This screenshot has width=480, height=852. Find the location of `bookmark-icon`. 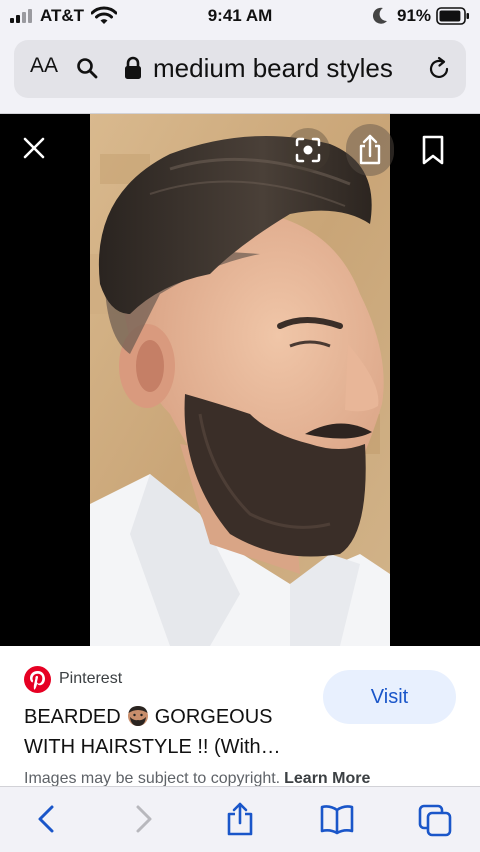

bookmark-icon is located at coordinates (433, 150).